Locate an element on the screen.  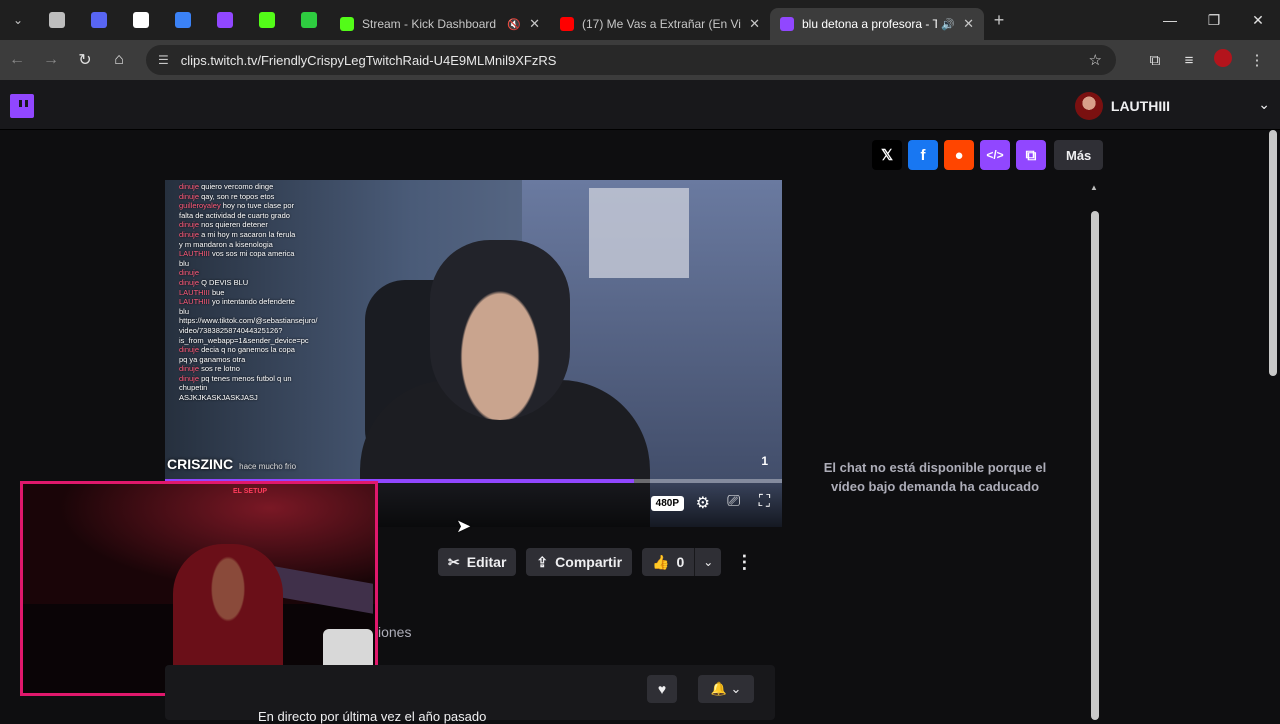
chat-text: bue is located at coordinates (218, 292).